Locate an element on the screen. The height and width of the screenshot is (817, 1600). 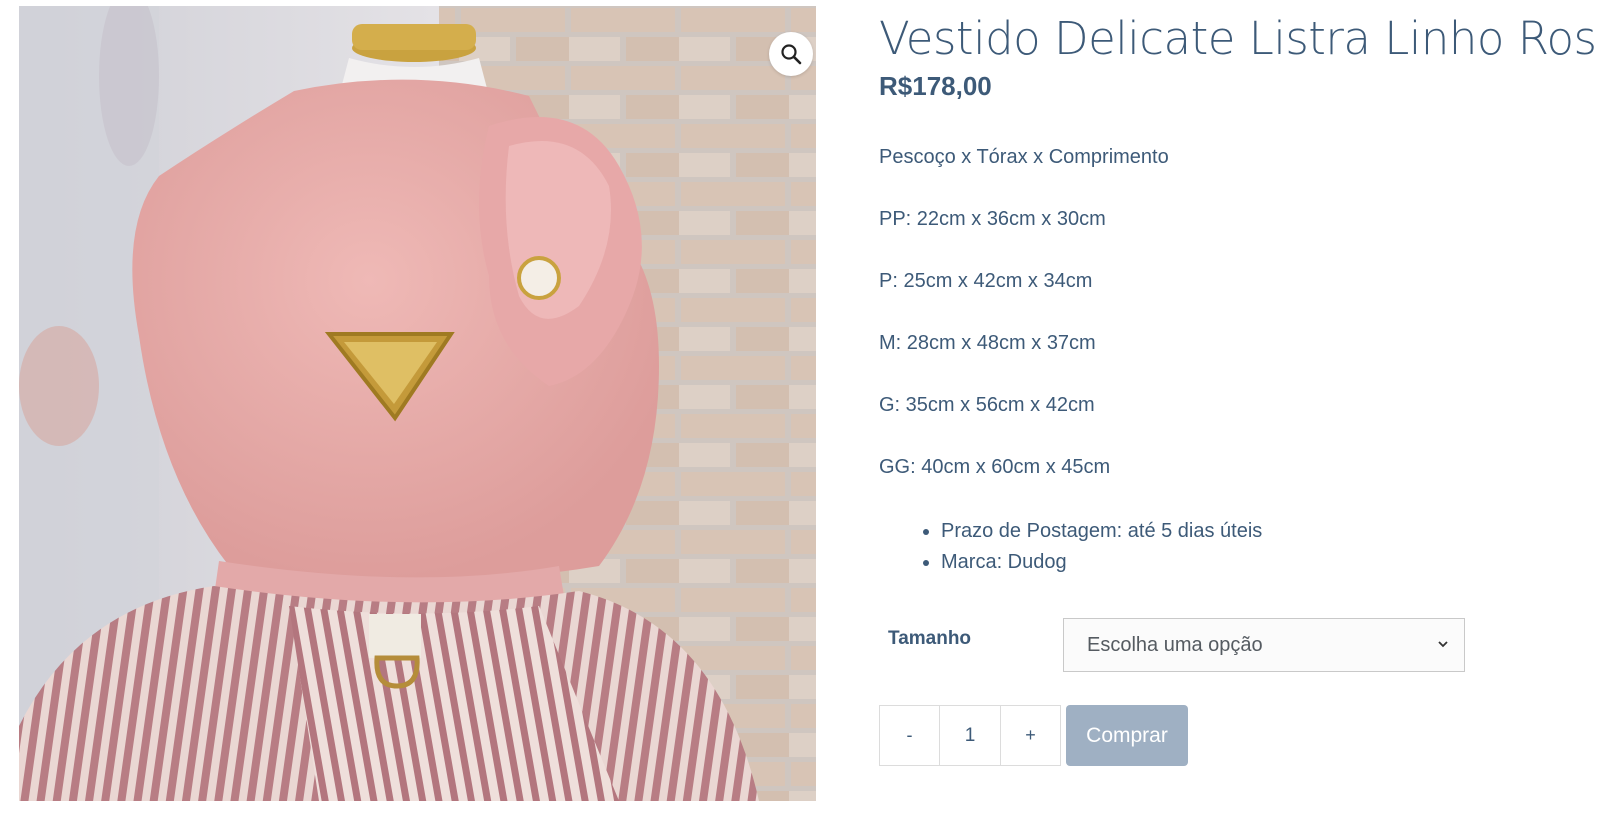
description-bullet: Marca: Dudog is located at coordinates (1267, 562).